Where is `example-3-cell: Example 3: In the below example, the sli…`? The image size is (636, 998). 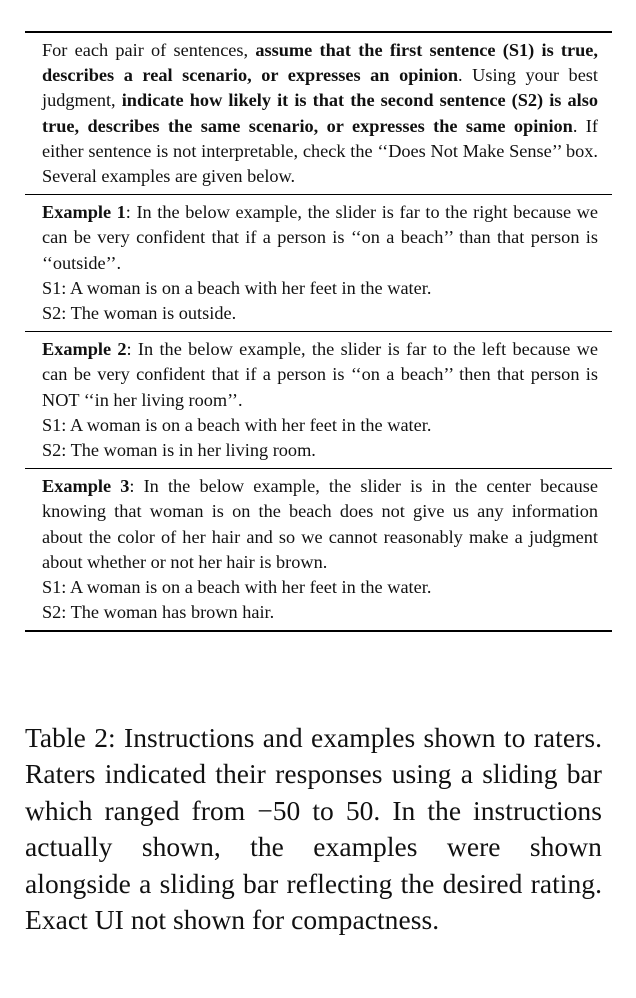
example-3-cell: Example 3: In the below example, the sli… is located at coordinates (318, 549).